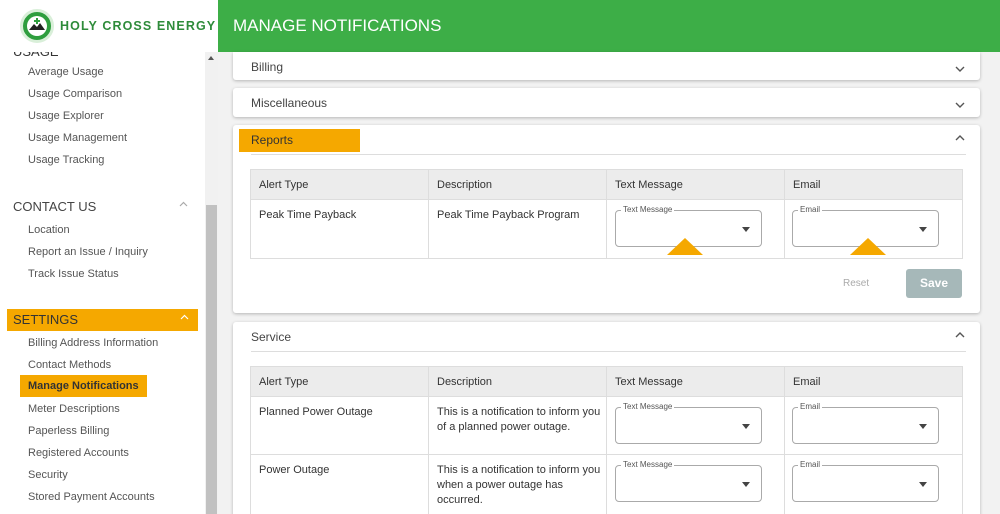  What do you see at coordinates (49, 230) in the screenshot?
I see `sidebar-item-location: Location` at bounding box center [49, 230].